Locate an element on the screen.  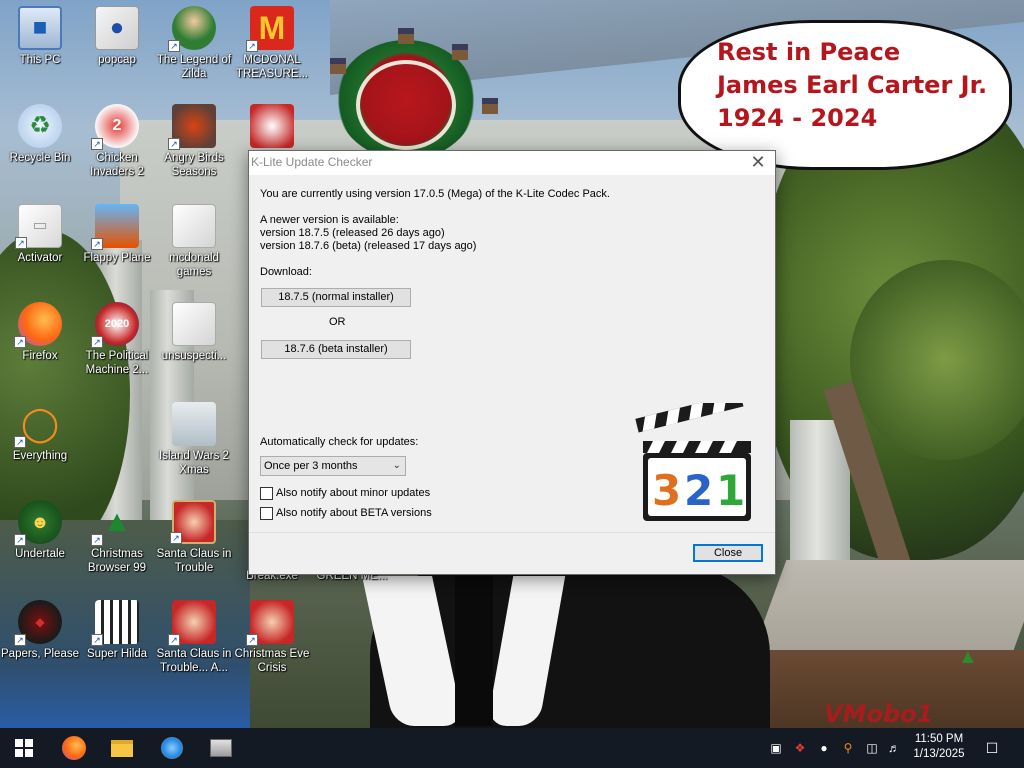
start-button is located at coordinates (24, 748).